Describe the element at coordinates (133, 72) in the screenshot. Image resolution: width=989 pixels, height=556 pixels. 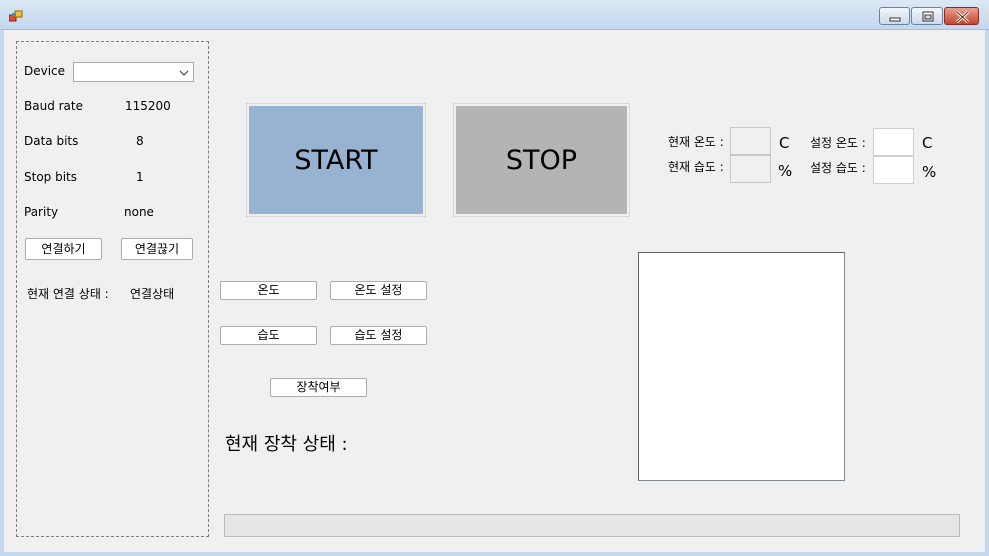
I see `device-select` at that location.